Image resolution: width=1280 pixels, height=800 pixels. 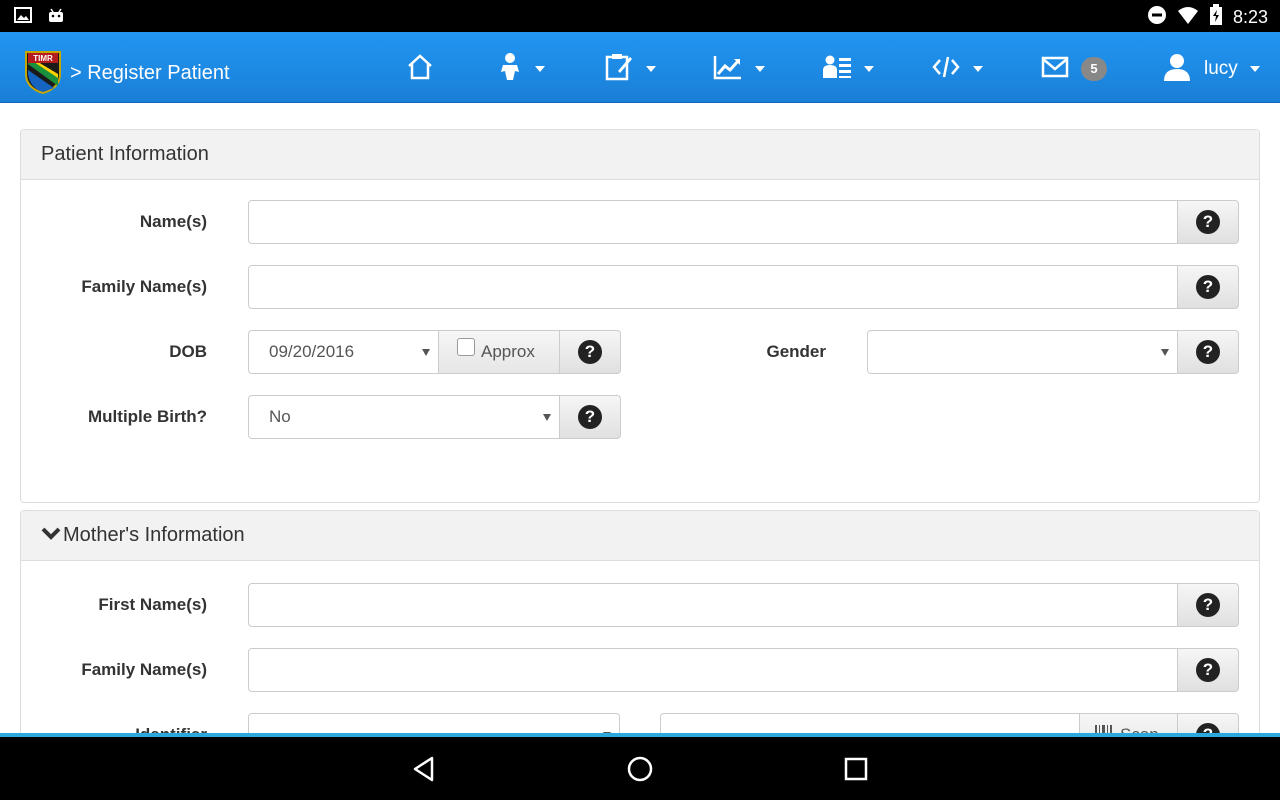 I want to click on multiple-birth-label: Multiple Birth?, so click(x=147, y=416).